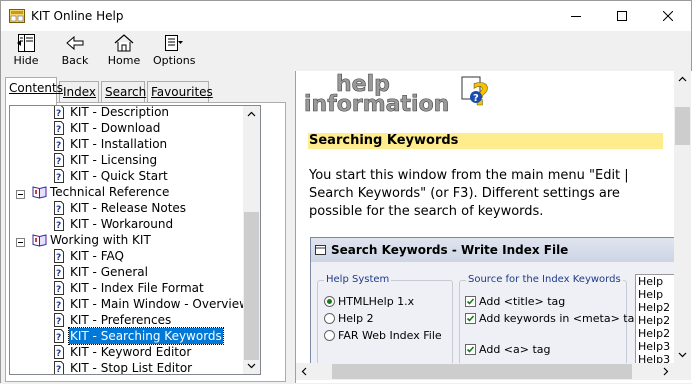  What do you see at coordinates (137, 288) in the screenshot?
I see `tree-item-label: KIT - Index File Format` at bounding box center [137, 288].